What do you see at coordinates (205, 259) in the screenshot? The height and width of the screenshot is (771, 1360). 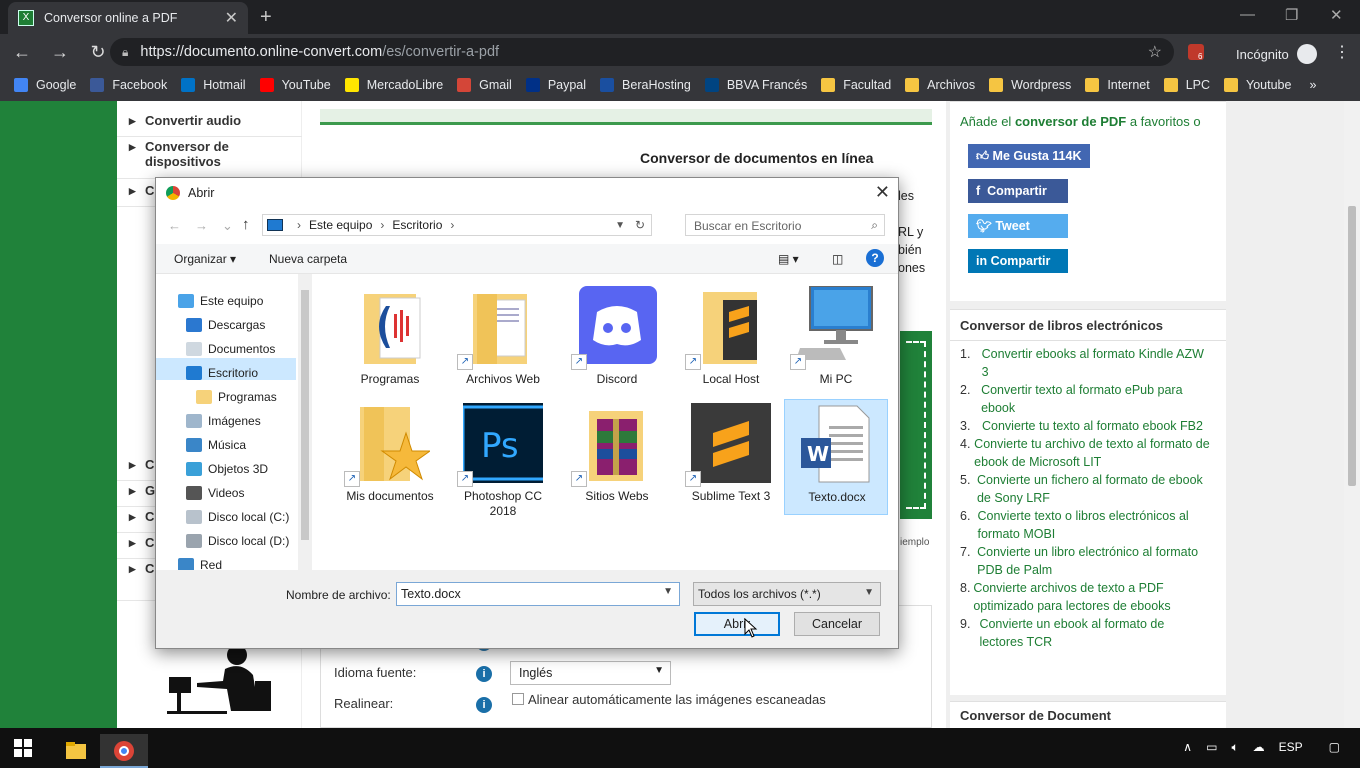 I see `organize-button: Organizar ▾` at bounding box center [205, 259].